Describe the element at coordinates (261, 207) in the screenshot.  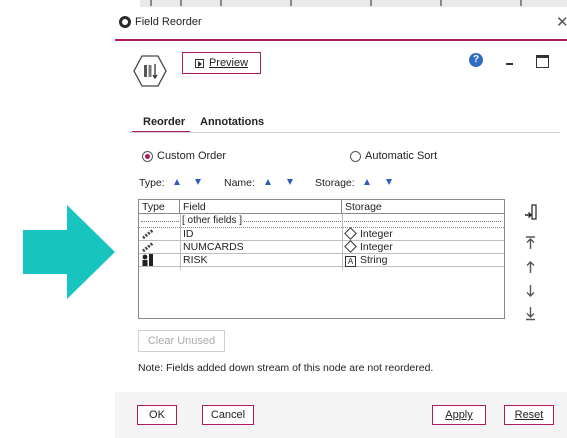
I see `column-header-field: Field` at that location.